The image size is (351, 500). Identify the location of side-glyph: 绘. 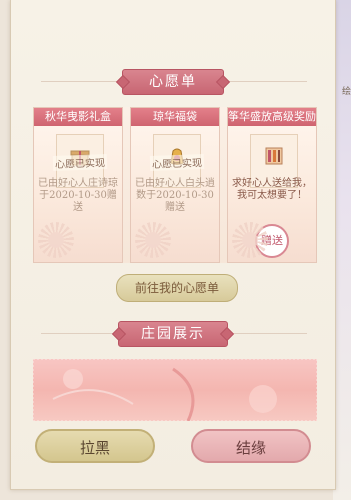
(346, 92).